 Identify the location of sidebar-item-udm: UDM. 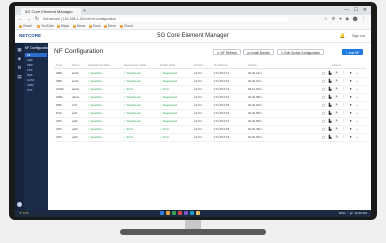
(36, 85).